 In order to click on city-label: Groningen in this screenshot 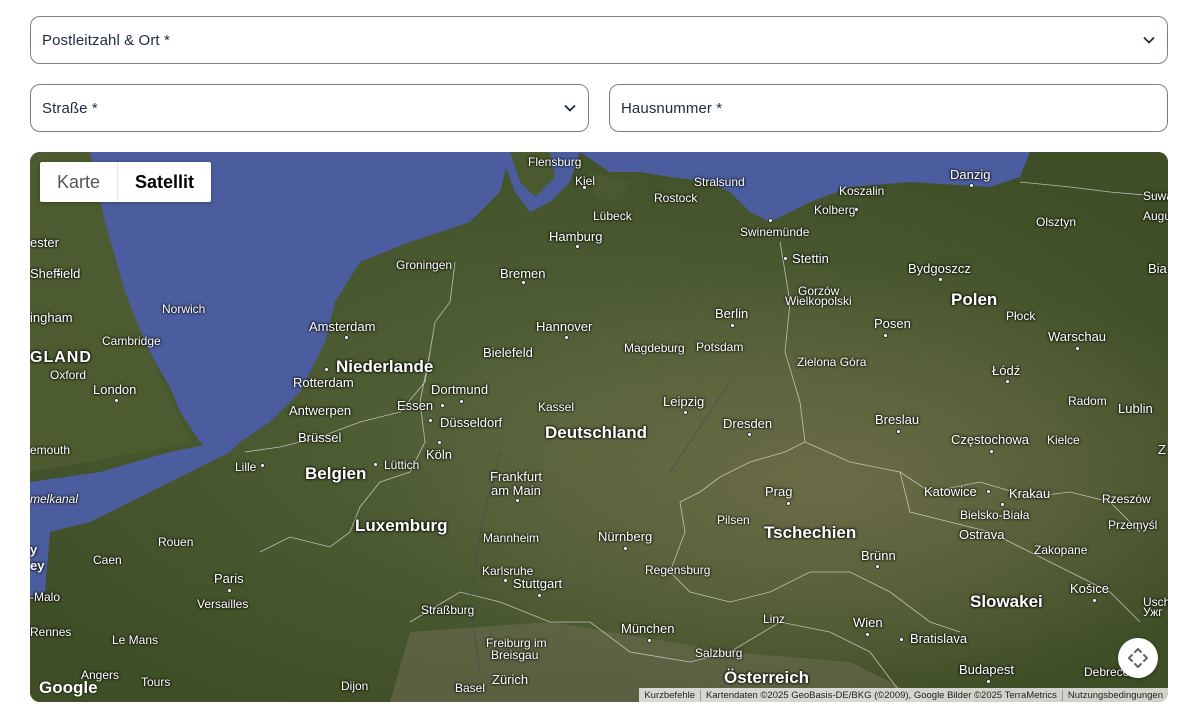, I will do `click(424, 265)`.